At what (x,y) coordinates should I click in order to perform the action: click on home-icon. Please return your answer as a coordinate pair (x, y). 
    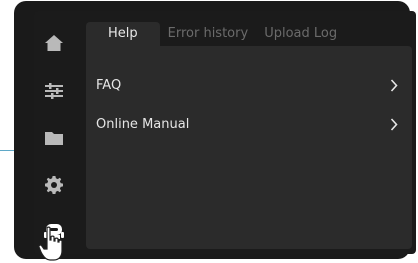
    Looking at the image, I should click on (54, 43).